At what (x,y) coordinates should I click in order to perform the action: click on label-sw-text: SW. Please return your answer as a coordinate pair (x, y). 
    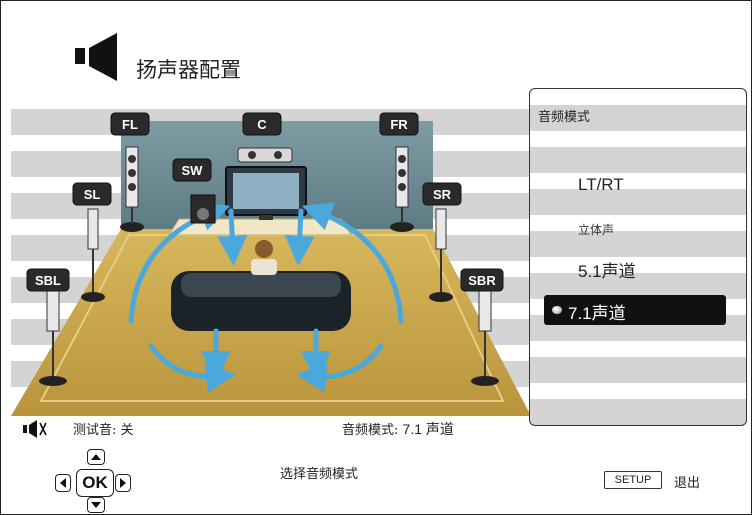
    Looking at the image, I should click on (193, 170).